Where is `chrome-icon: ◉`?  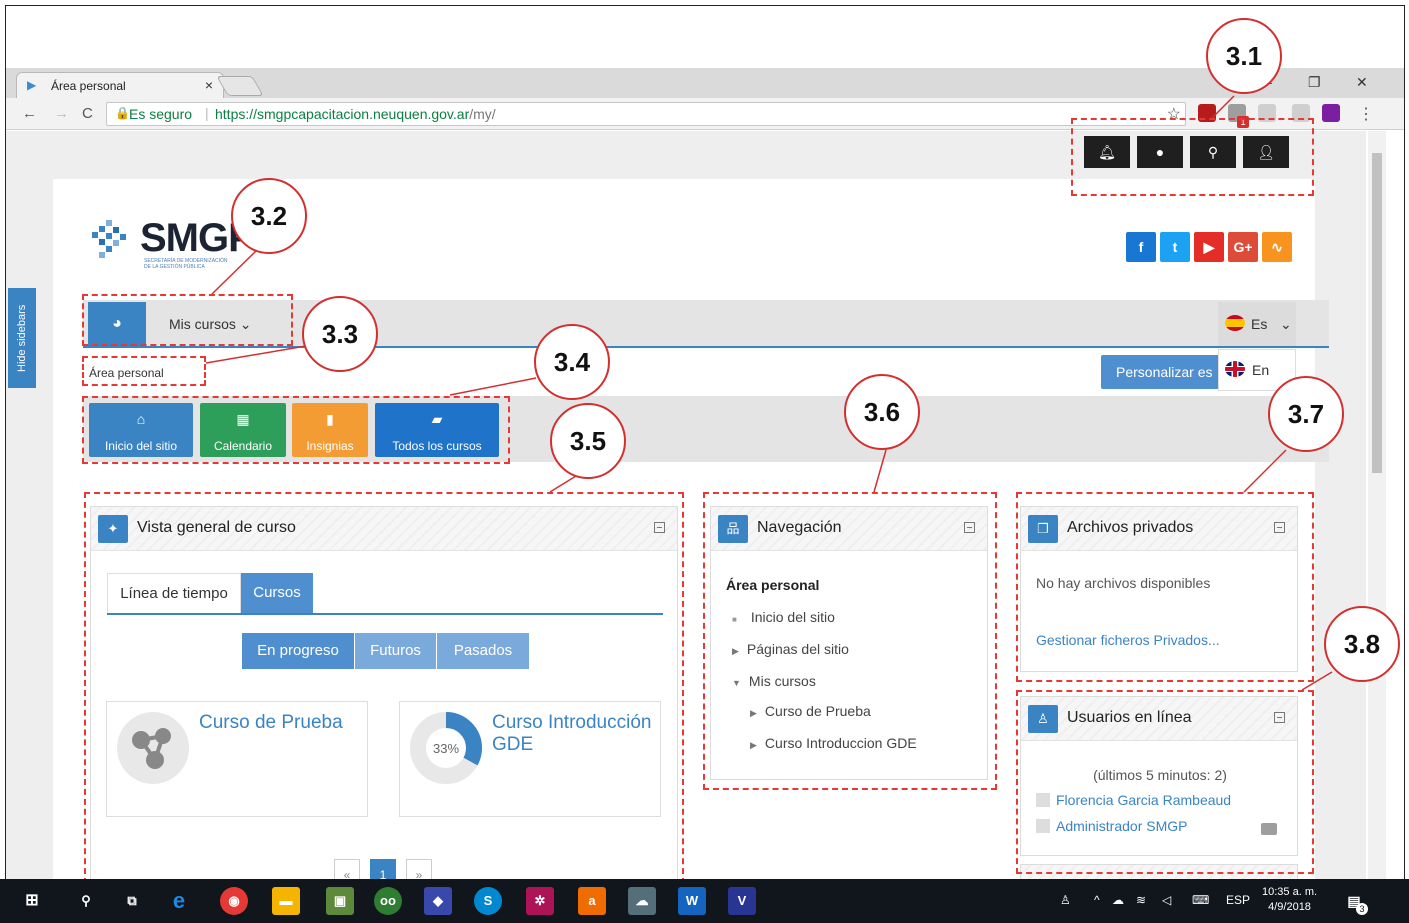
chrome-icon: ◉ is located at coordinates (234, 901).